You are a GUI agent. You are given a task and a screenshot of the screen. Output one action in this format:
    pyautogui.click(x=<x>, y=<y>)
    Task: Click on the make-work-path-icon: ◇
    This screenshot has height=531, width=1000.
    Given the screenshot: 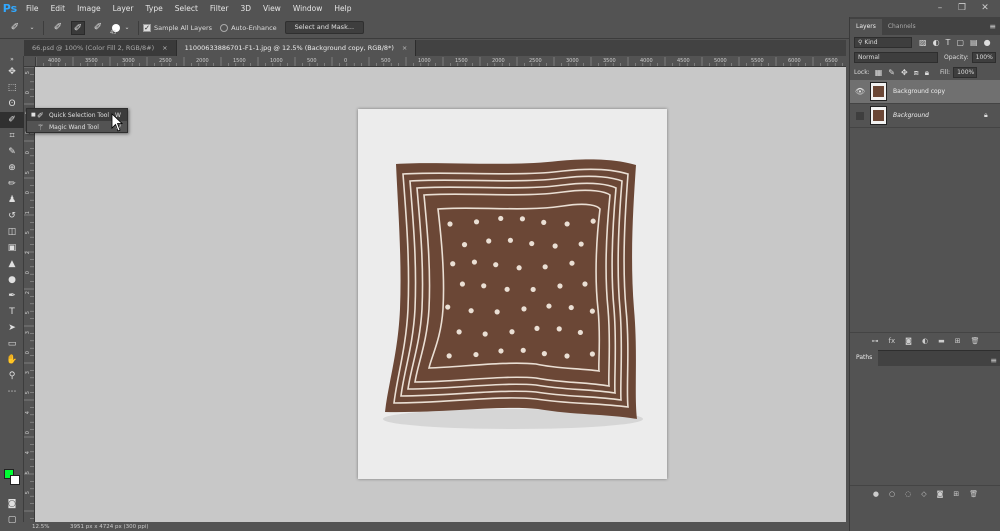 What is the action you would take?
    pyautogui.click(x=923, y=494)
    